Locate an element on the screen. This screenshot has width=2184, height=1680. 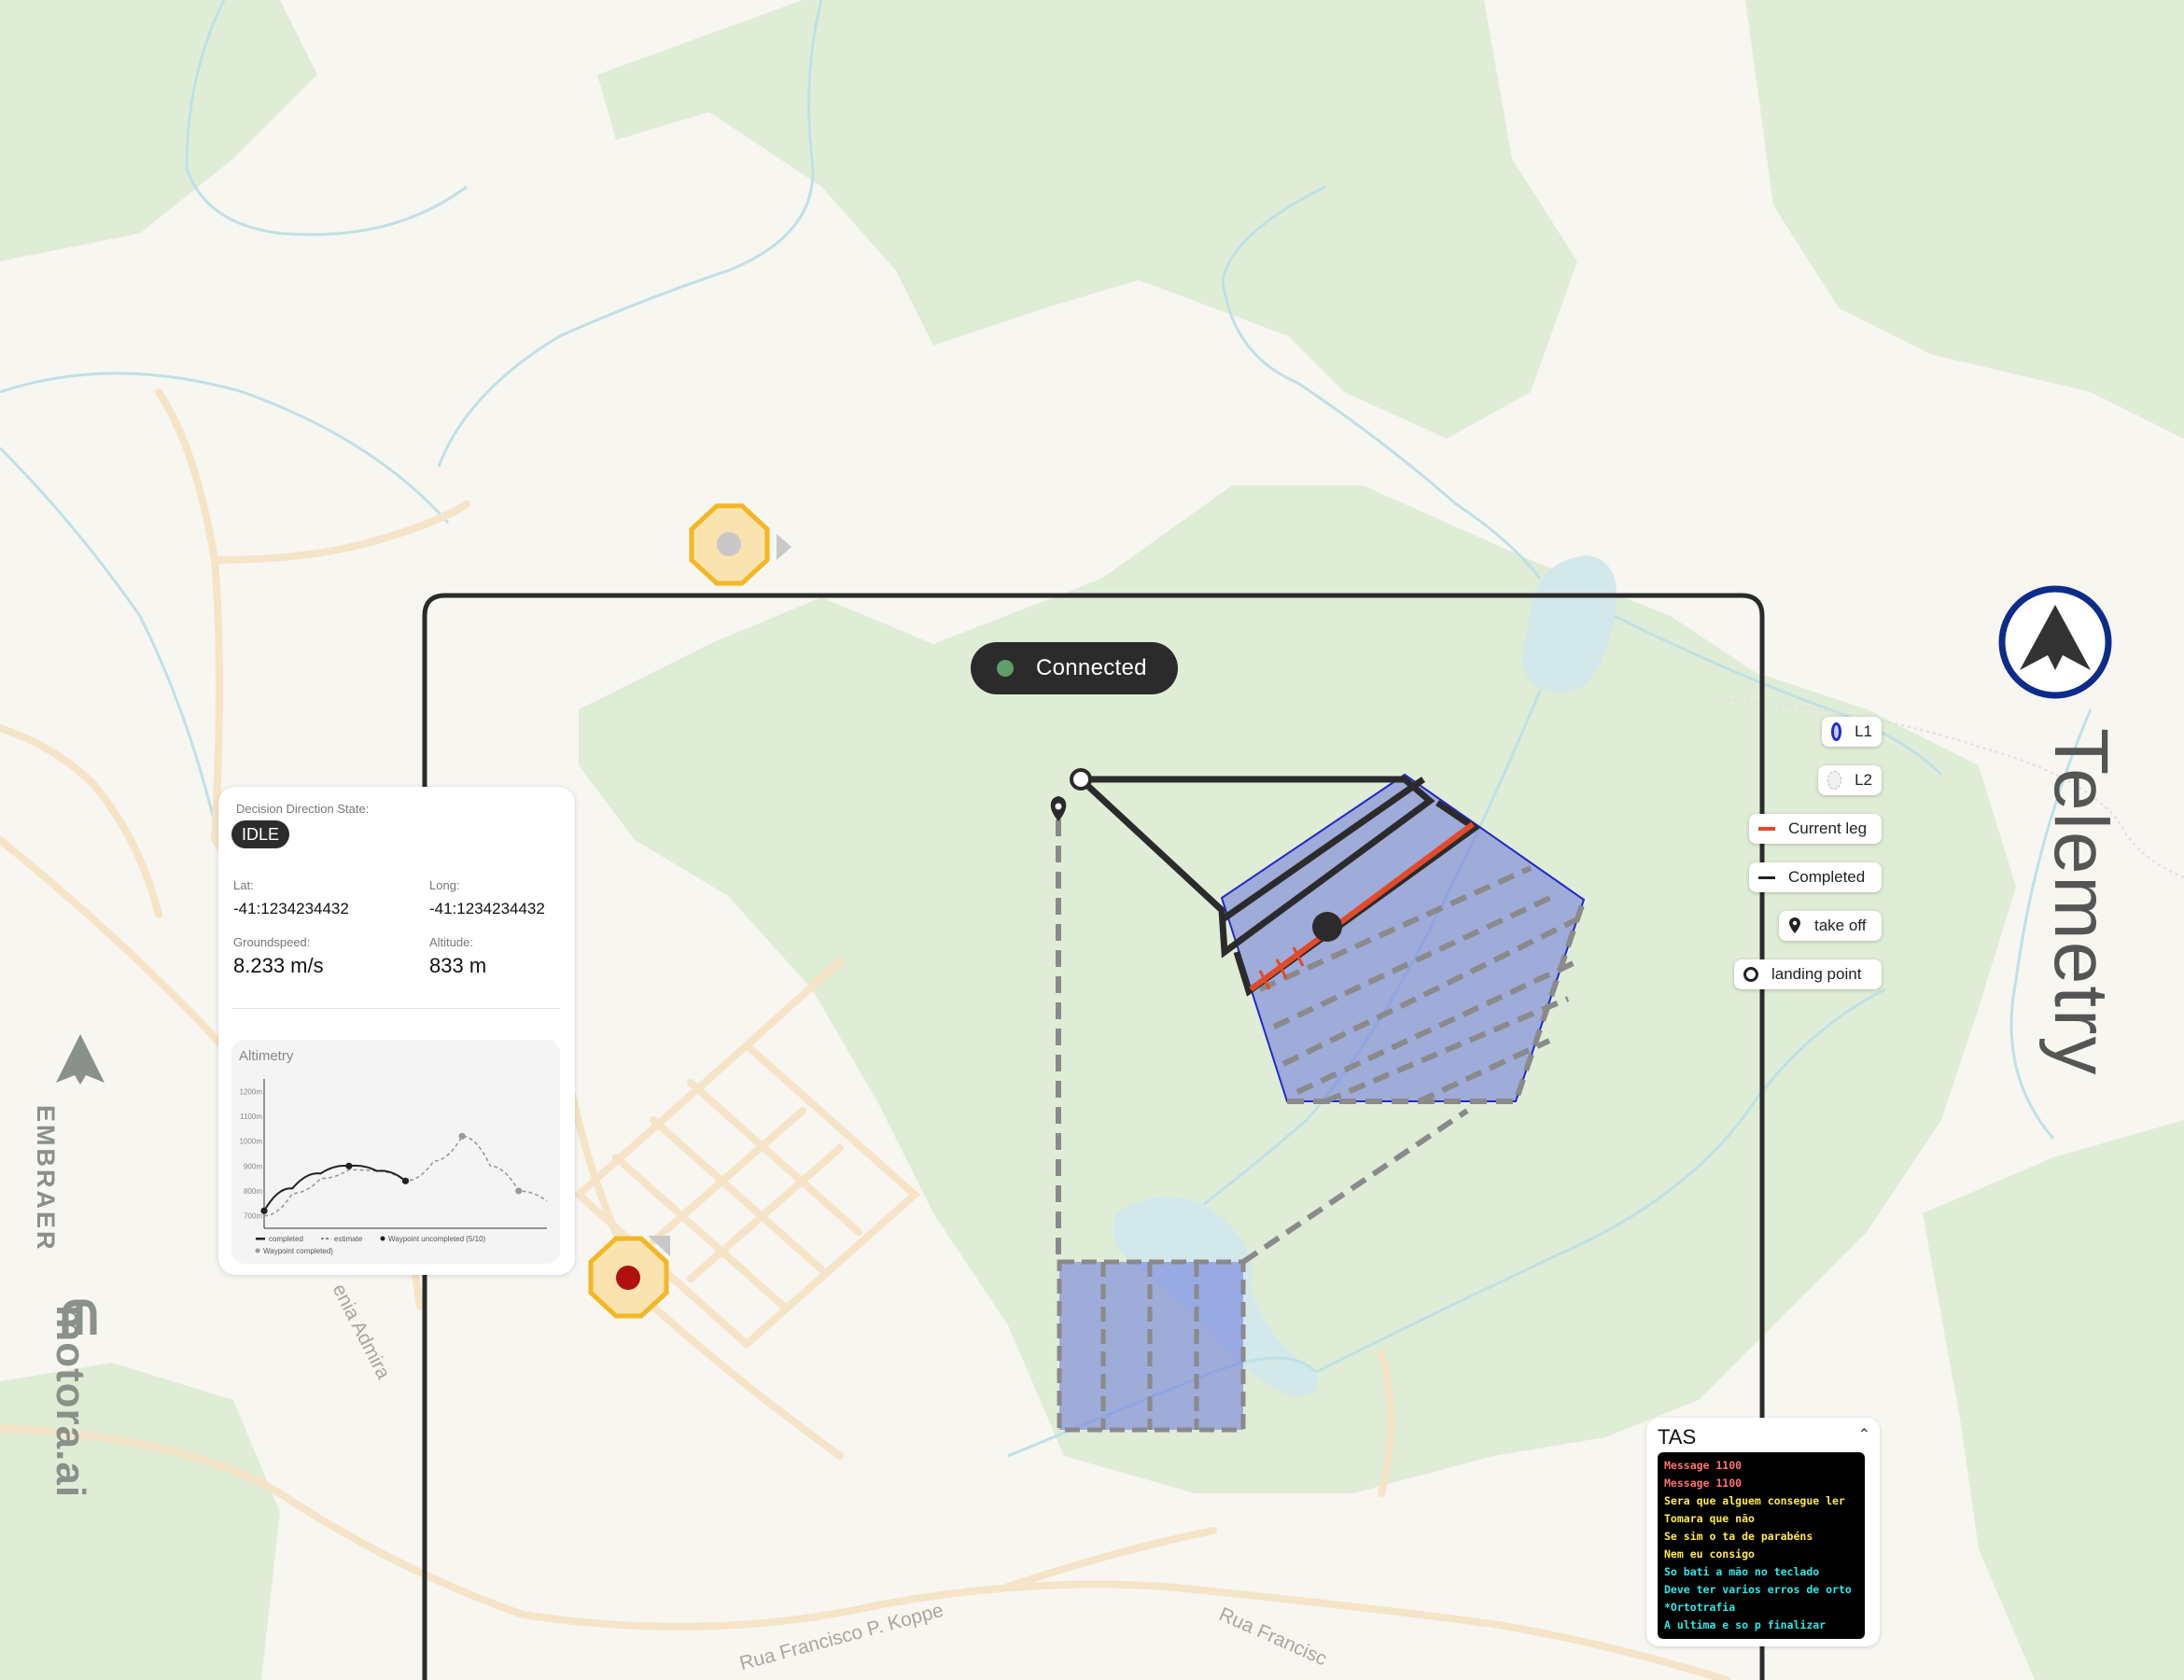
legend-l1-label: L1 is located at coordinates (1863, 731).